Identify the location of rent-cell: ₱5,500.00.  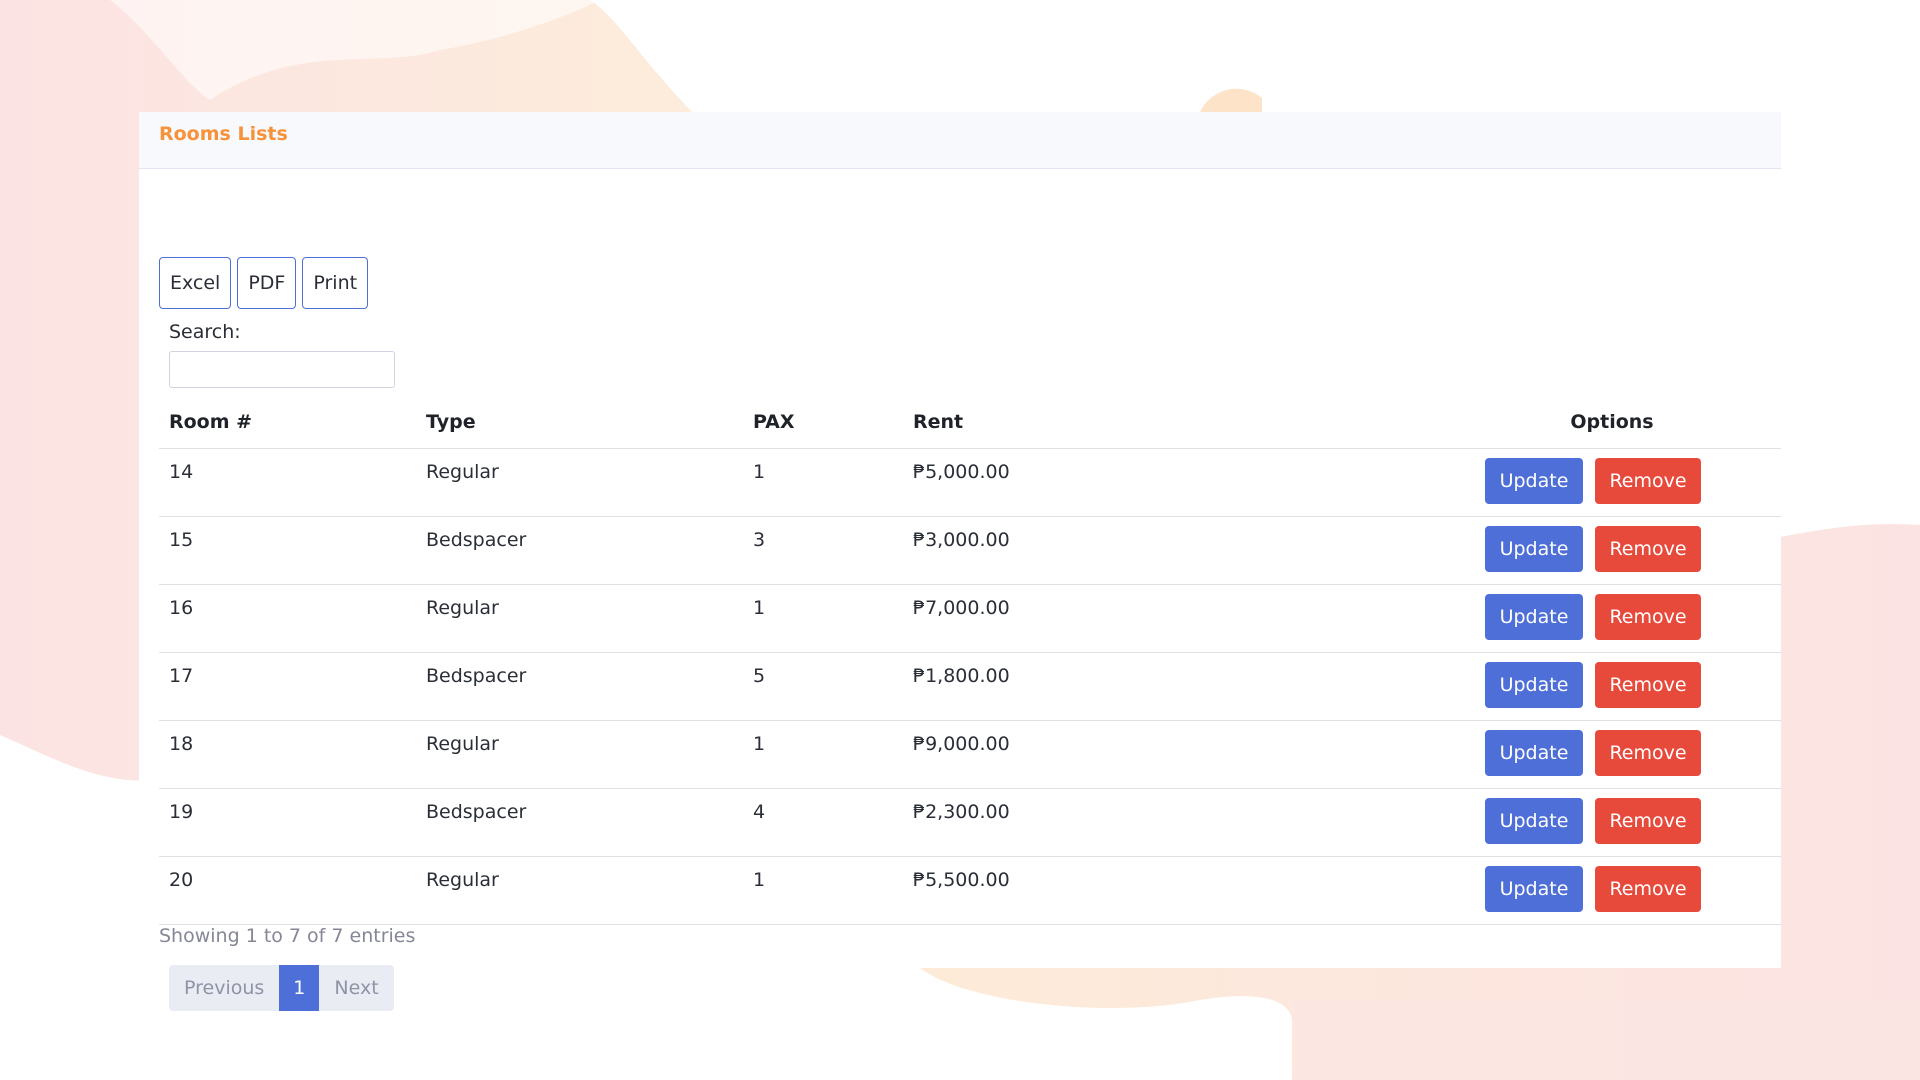
(1173, 890).